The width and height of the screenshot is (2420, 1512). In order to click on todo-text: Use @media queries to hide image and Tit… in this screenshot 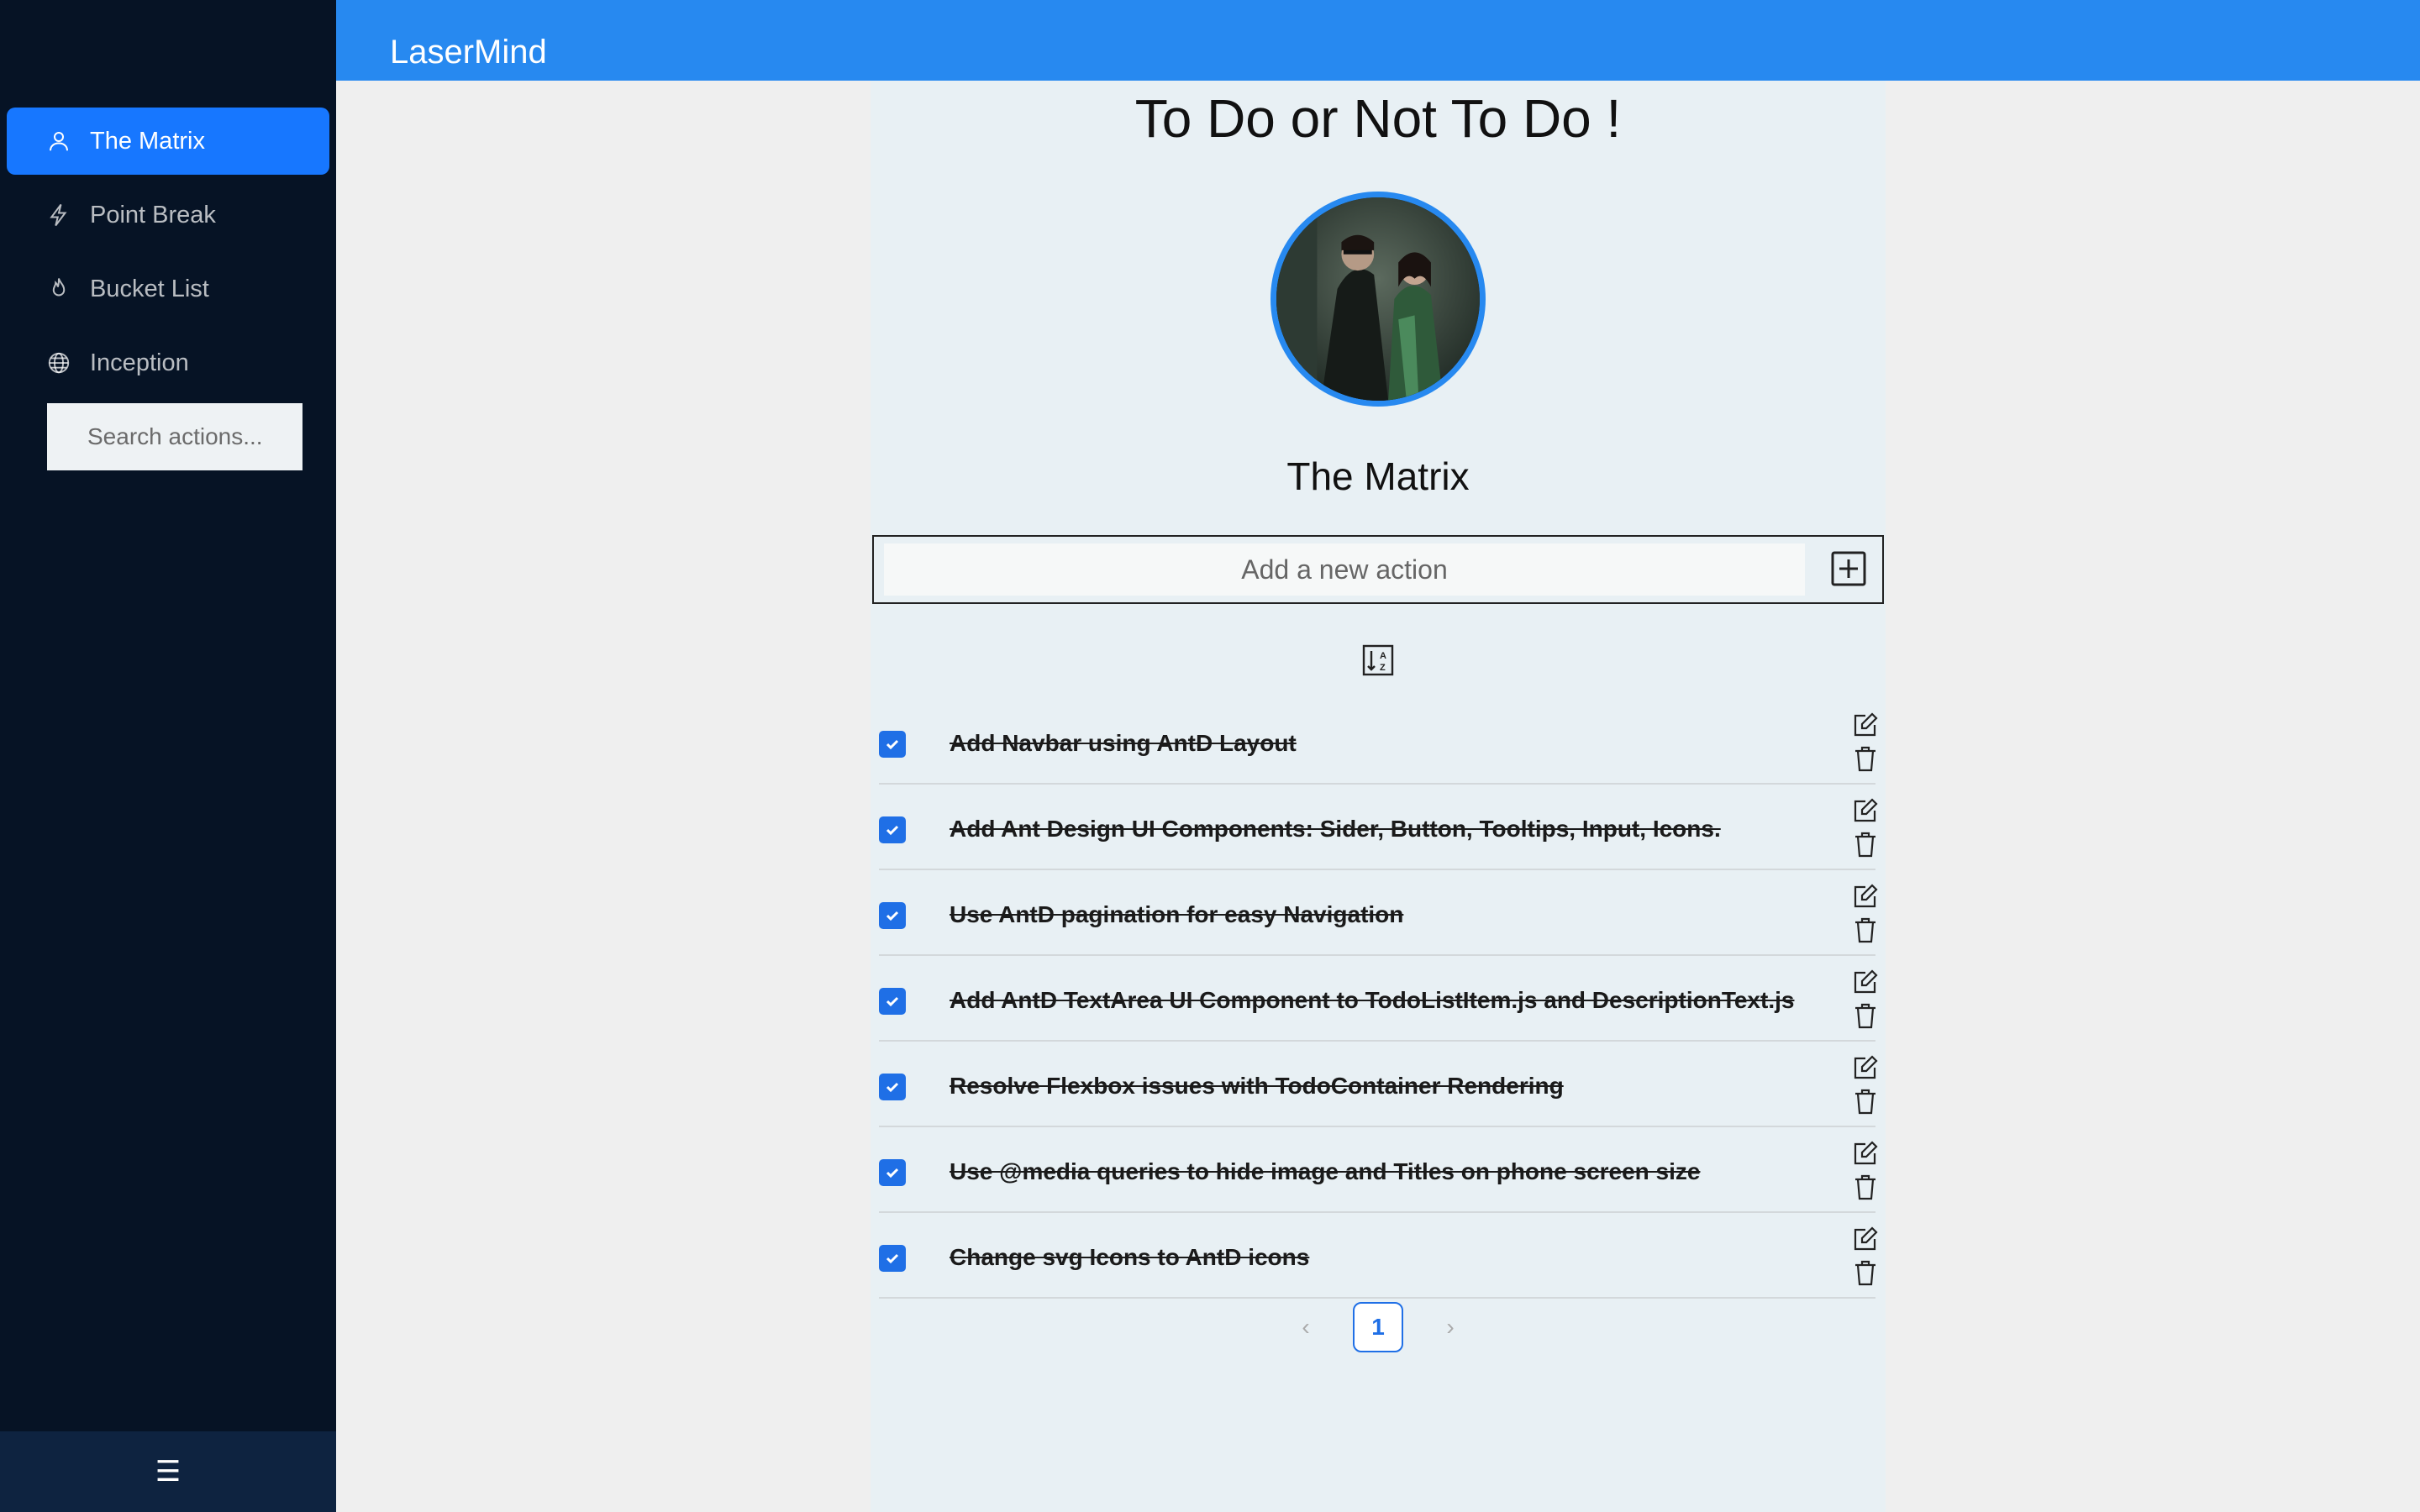, I will do `click(1325, 1171)`.